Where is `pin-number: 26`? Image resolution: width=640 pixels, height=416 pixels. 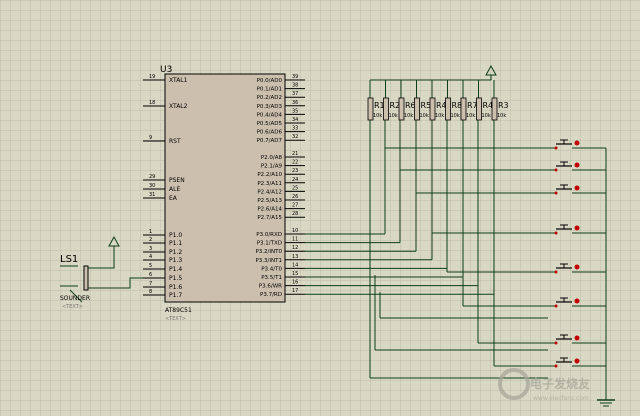 pin-number: 26 is located at coordinates (295, 197).